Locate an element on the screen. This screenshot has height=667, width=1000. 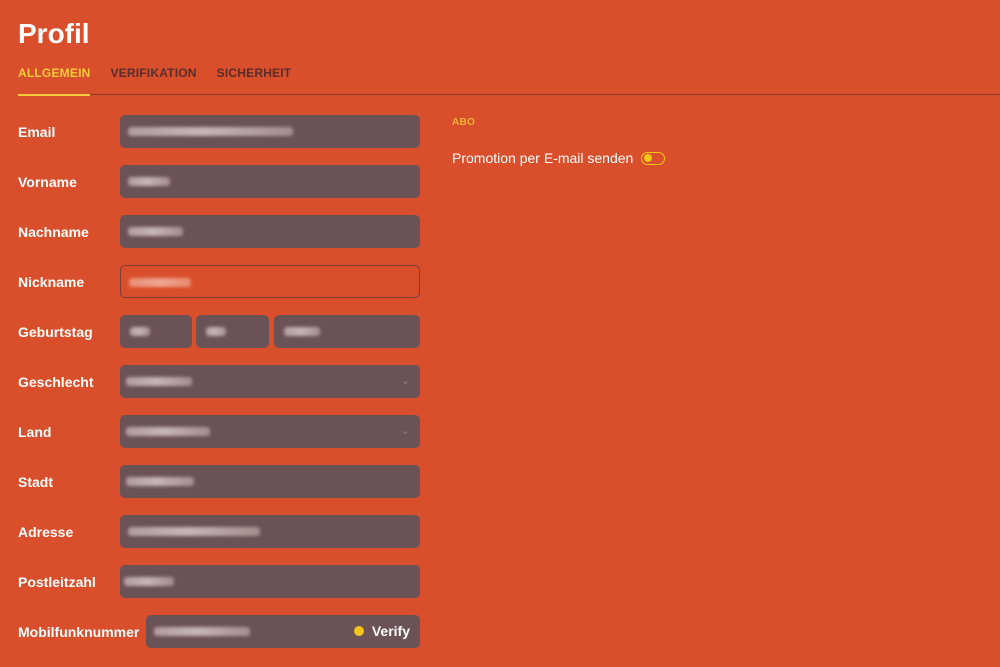
nickname-label: Nickname is located at coordinates (51, 282).